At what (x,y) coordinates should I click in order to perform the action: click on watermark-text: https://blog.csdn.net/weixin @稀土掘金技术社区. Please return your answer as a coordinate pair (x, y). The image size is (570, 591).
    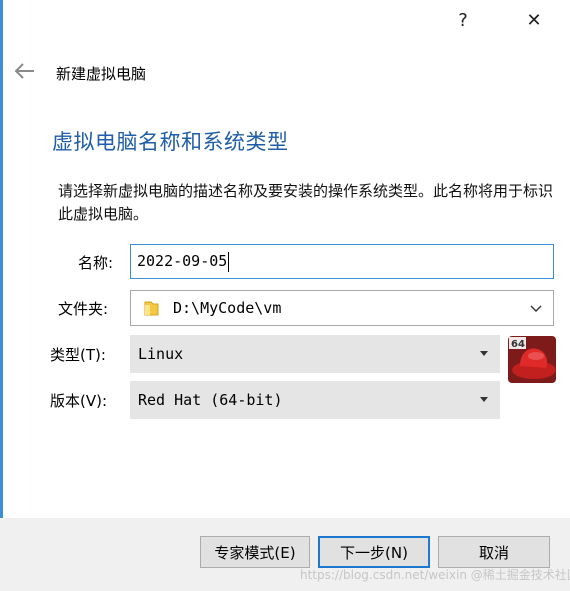
    Looking at the image, I should click on (435, 575).